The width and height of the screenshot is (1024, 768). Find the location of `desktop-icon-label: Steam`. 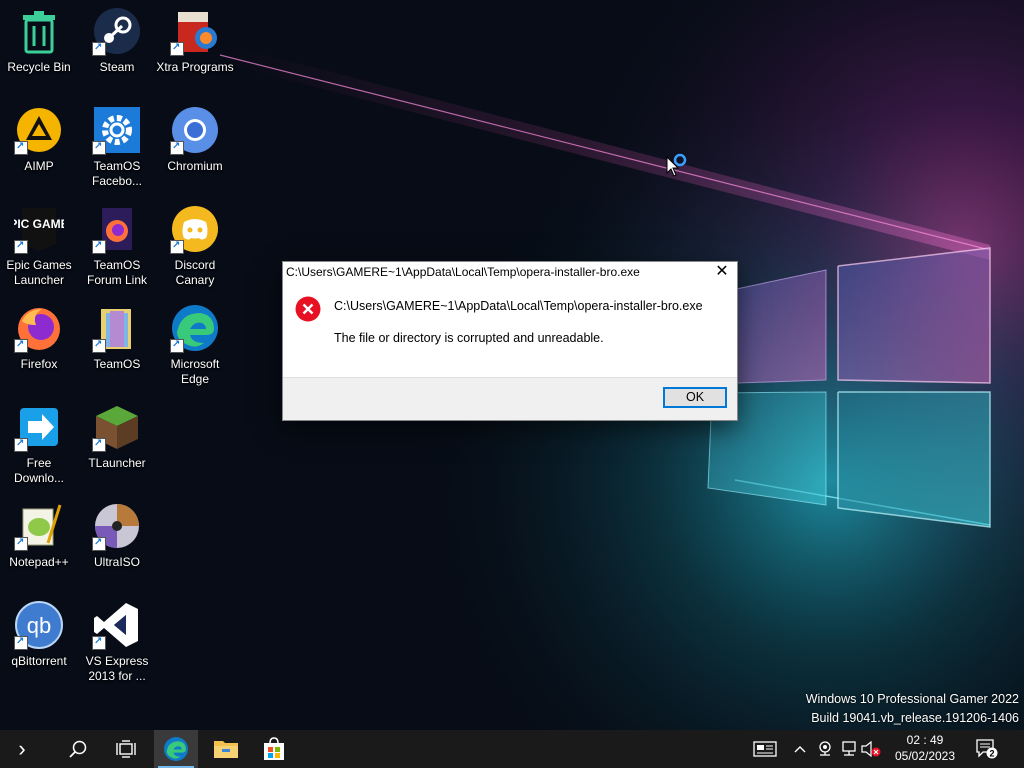

desktop-icon-label: Steam is located at coordinates (117, 67).